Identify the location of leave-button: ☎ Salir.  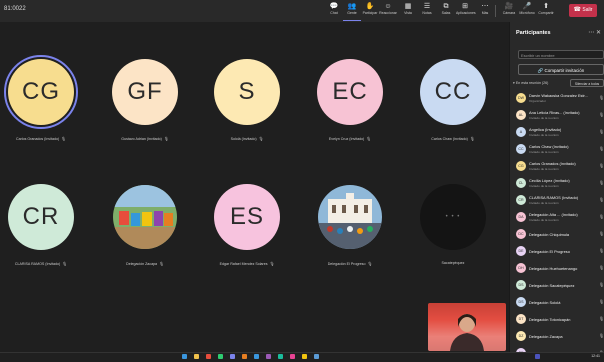
(583, 10).